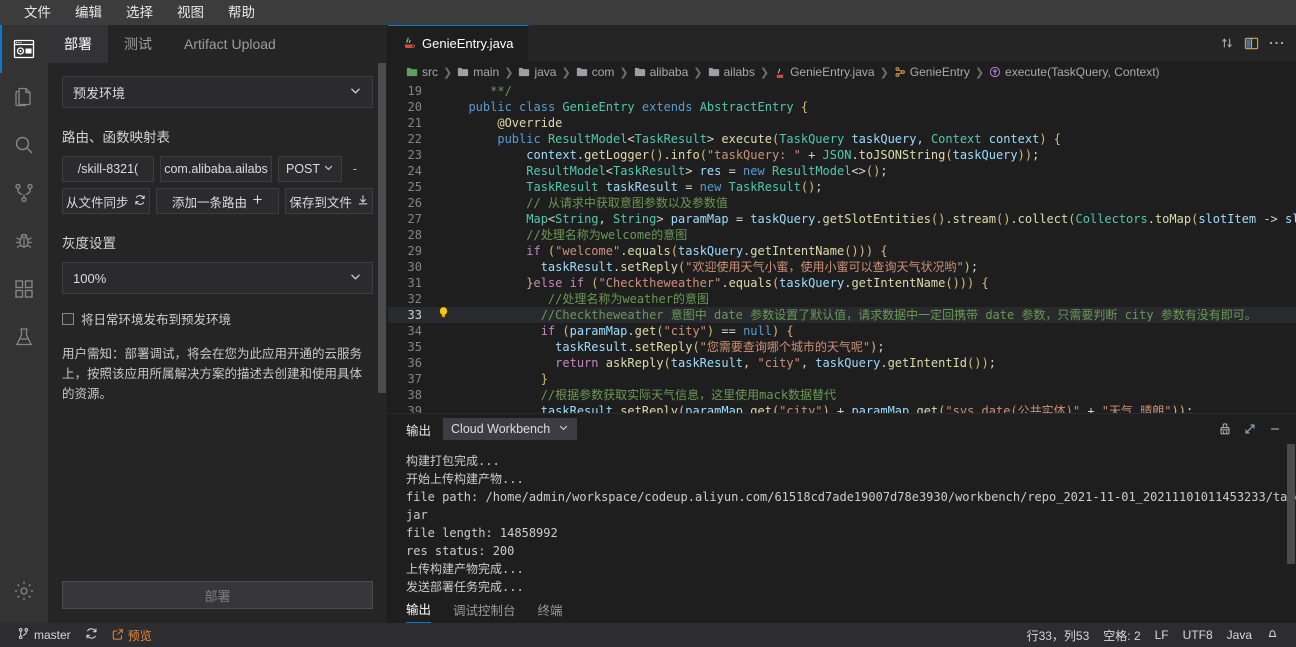 Image resolution: width=1296 pixels, height=647 pixels. What do you see at coordinates (382, 228) in the screenshot?
I see `side-panel-scroll-thumb` at bounding box center [382, 228].